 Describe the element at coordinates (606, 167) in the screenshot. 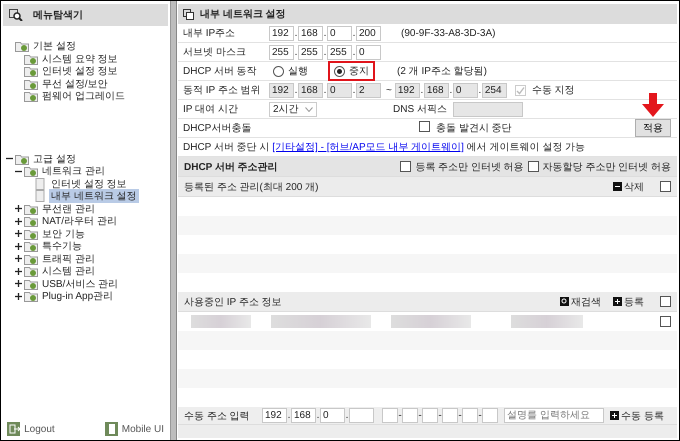

I see `checkbox-label: 자동할당 주소만 인터넷 허용` at that location.